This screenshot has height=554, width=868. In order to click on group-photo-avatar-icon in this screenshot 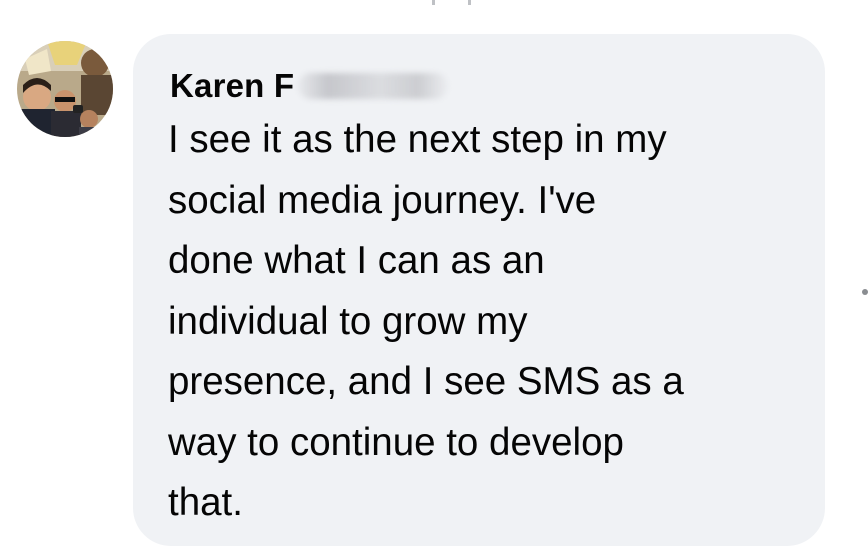, I will do `click(65, 89)`.